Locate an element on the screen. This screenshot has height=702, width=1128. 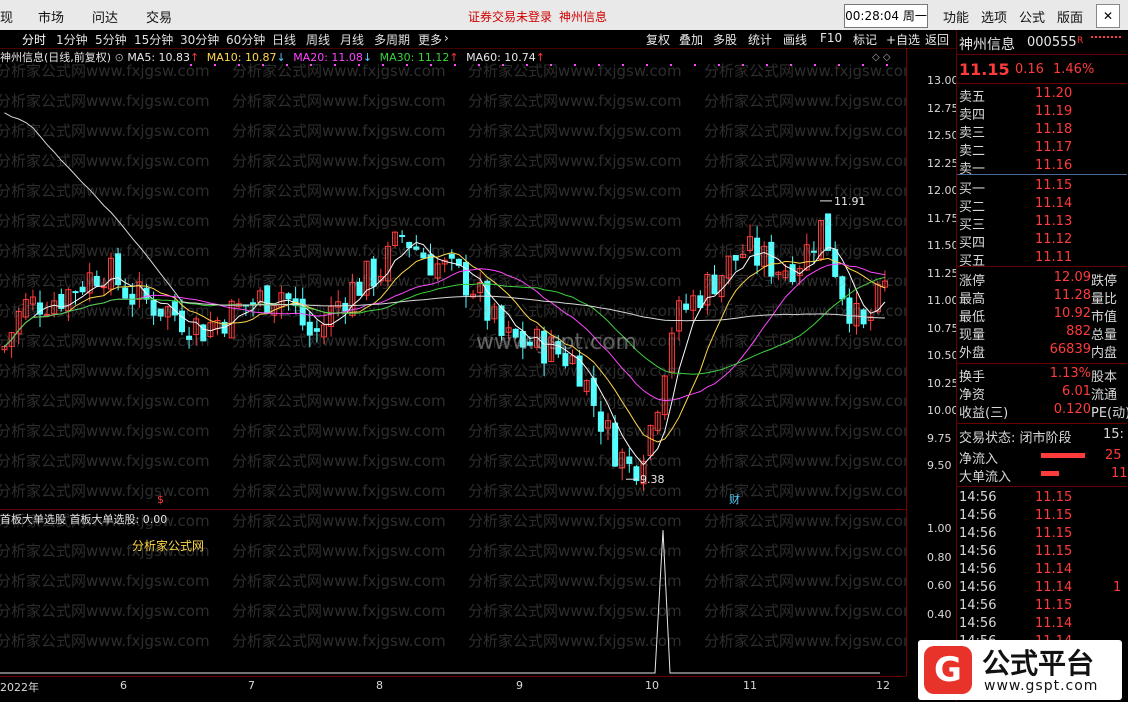
stat-label-2: 市值 is located at coordinates (1104, 317).